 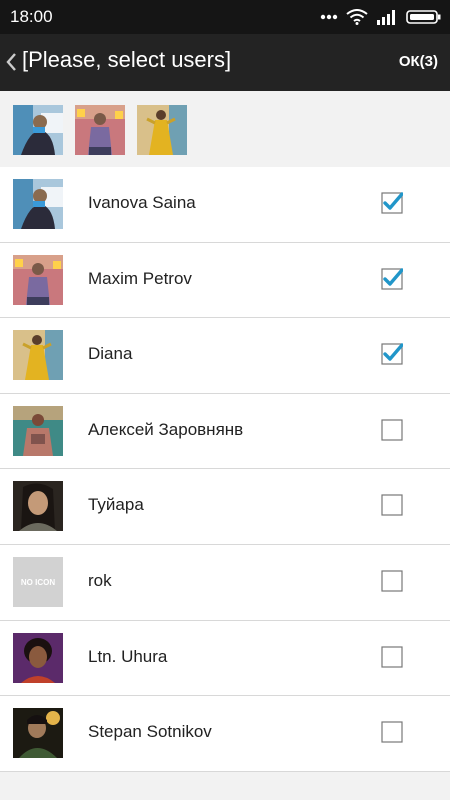 I want to click on selected-avatar-diana, so click(x=162, y=130).